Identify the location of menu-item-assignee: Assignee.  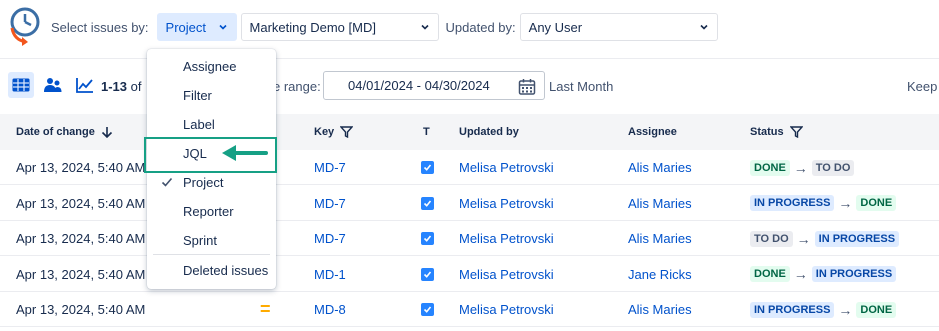
(211, 66).